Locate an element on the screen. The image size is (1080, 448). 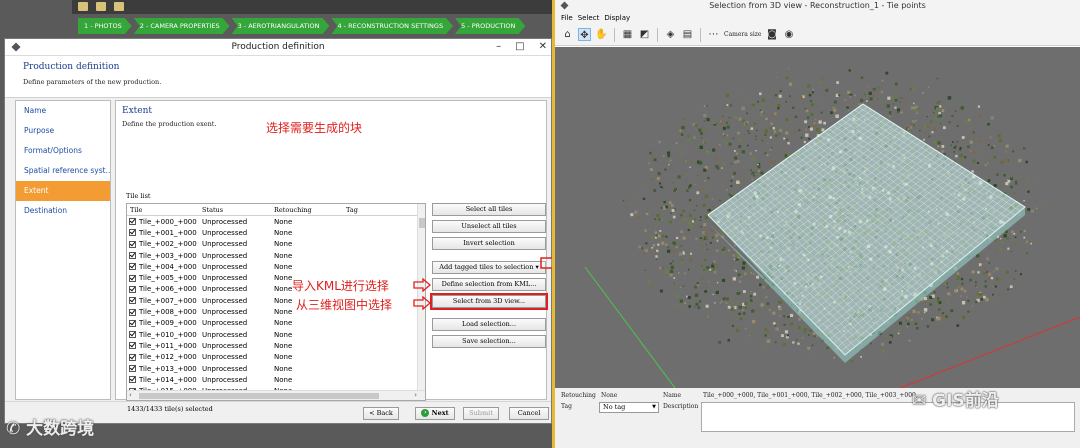
nav-item-destination: Destination is located at coordinates (63, 211).